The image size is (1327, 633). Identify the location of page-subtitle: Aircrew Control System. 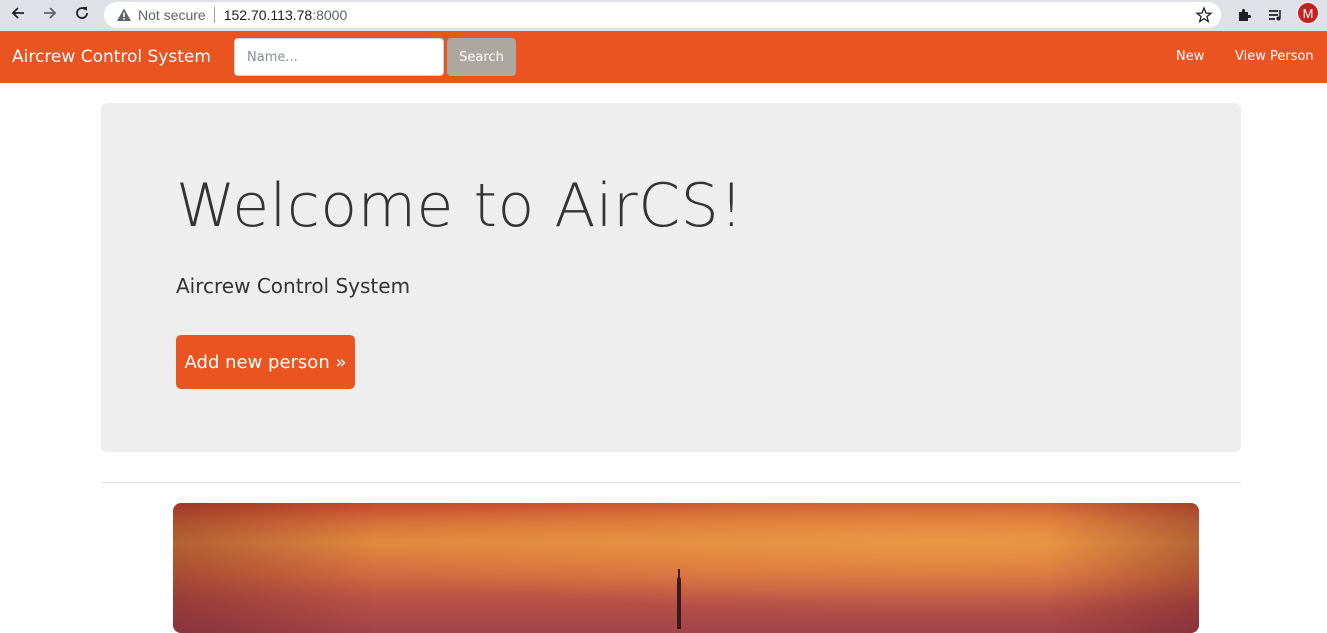
(293, 286).